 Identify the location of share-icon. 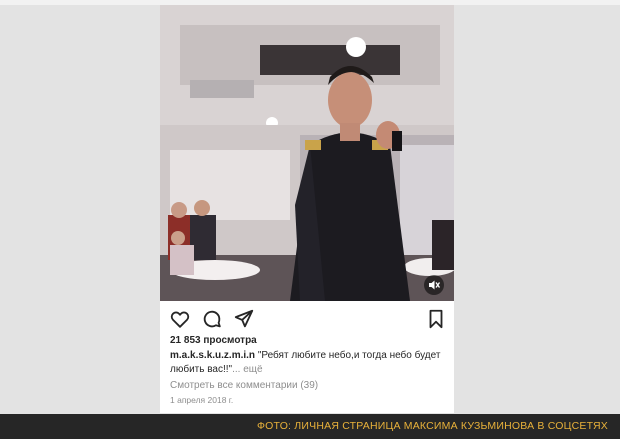
(244, 319).